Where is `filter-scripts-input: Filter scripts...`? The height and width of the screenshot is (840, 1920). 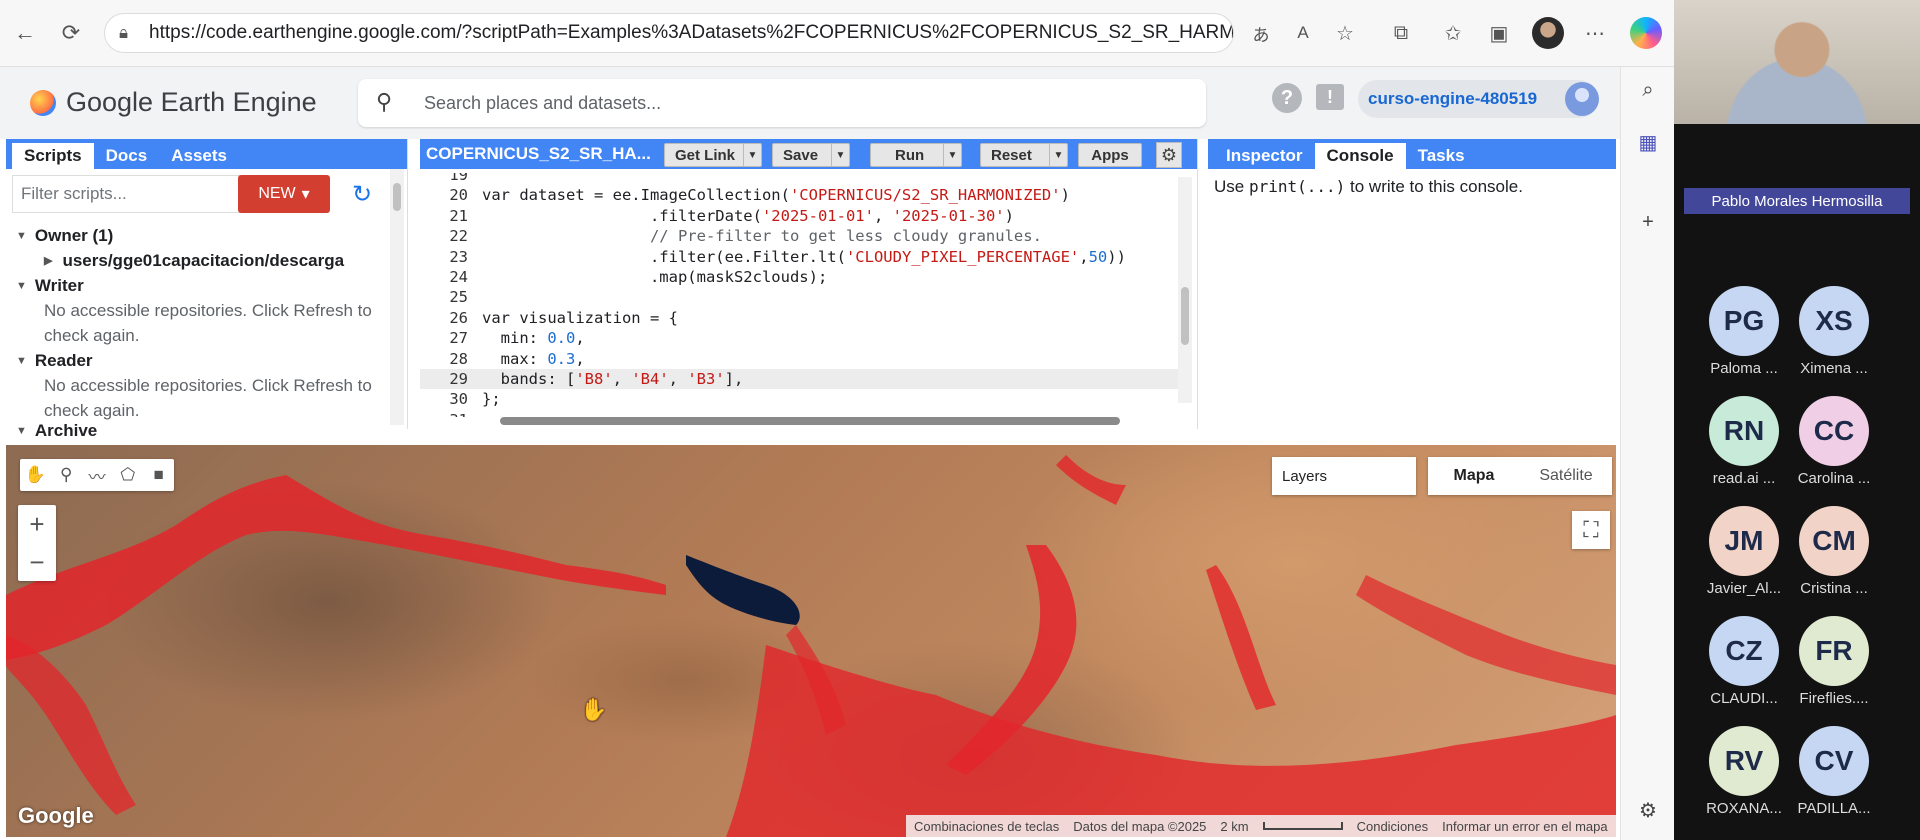 filter-scripts-input: Filter scripts... is located at coordinates (126, 194).